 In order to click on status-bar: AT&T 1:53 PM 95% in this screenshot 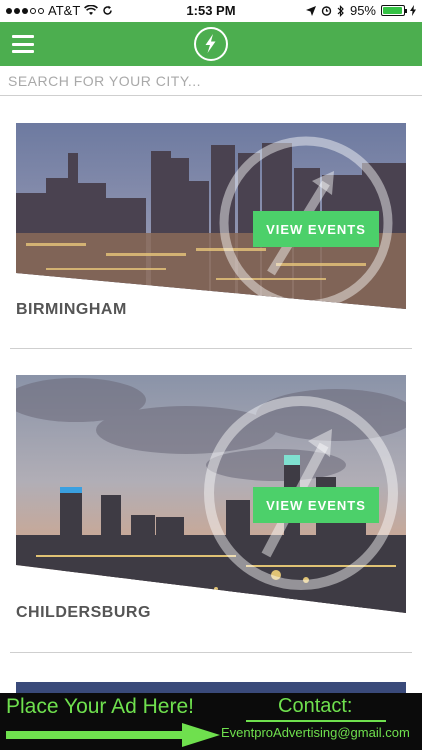, I will do `click(211, 11)`.